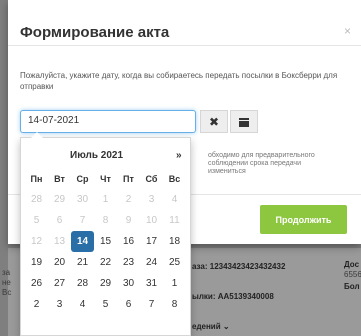 This screenshot has height=336, width=361. What do you see at coordinates (6, 272) in the screenshot?
I see `bg-left-fragment-1: за` at bounding box center [6, 272].